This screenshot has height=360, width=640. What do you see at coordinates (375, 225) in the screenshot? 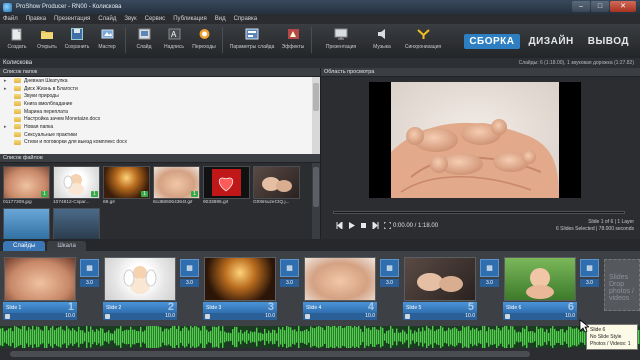
I see `next-button` at bounding box center [375, 225].